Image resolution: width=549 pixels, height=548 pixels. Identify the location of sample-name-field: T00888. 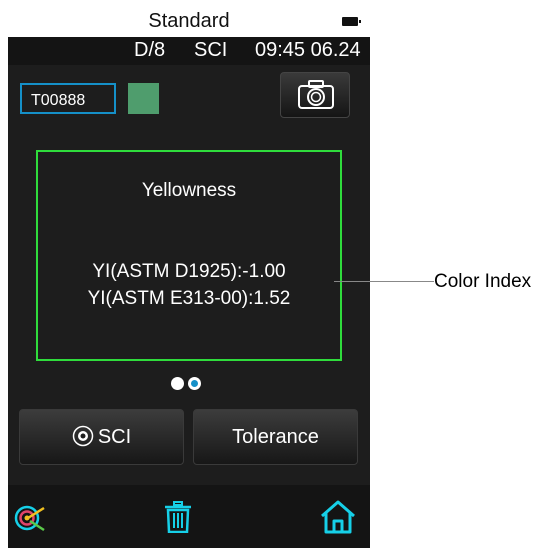
(68, 98).